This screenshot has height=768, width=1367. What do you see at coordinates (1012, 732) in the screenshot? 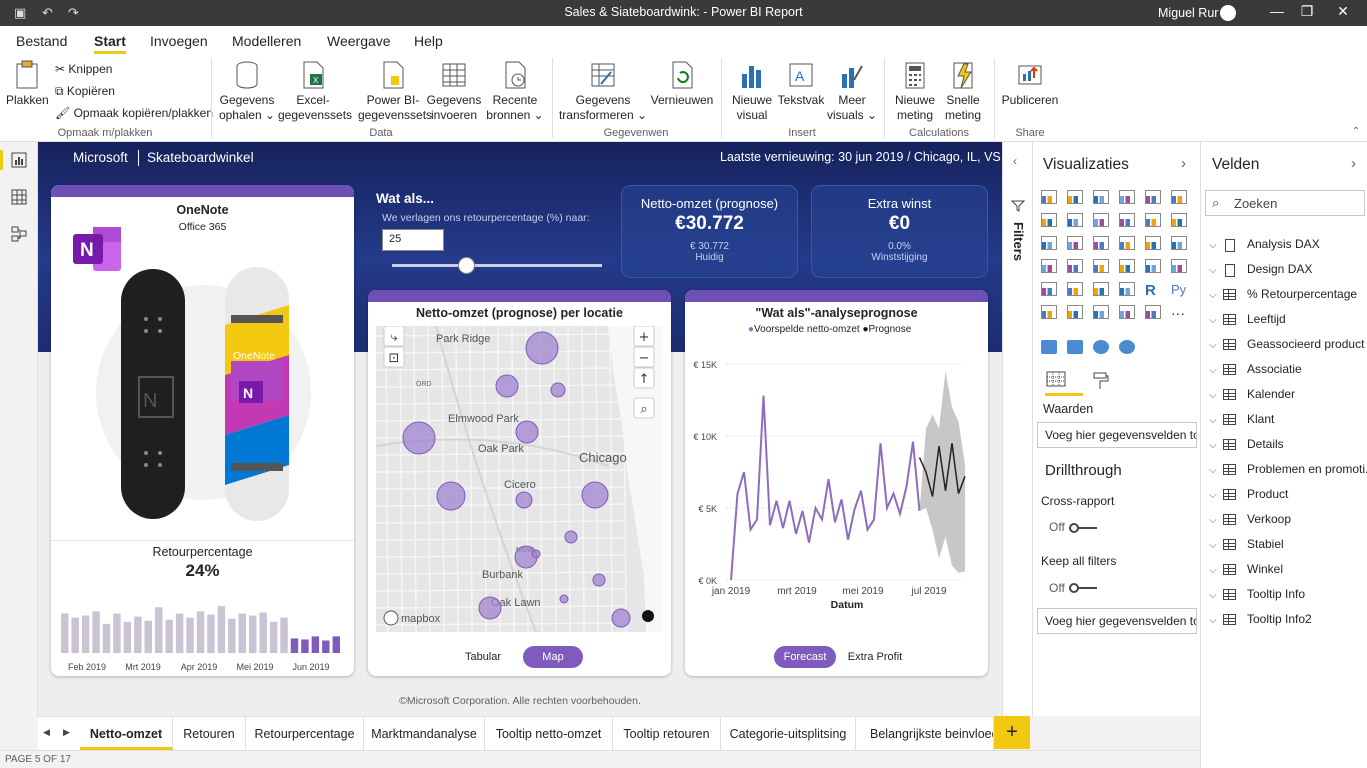
I see `add-page-button: +` at bounding box center [1012, 732].